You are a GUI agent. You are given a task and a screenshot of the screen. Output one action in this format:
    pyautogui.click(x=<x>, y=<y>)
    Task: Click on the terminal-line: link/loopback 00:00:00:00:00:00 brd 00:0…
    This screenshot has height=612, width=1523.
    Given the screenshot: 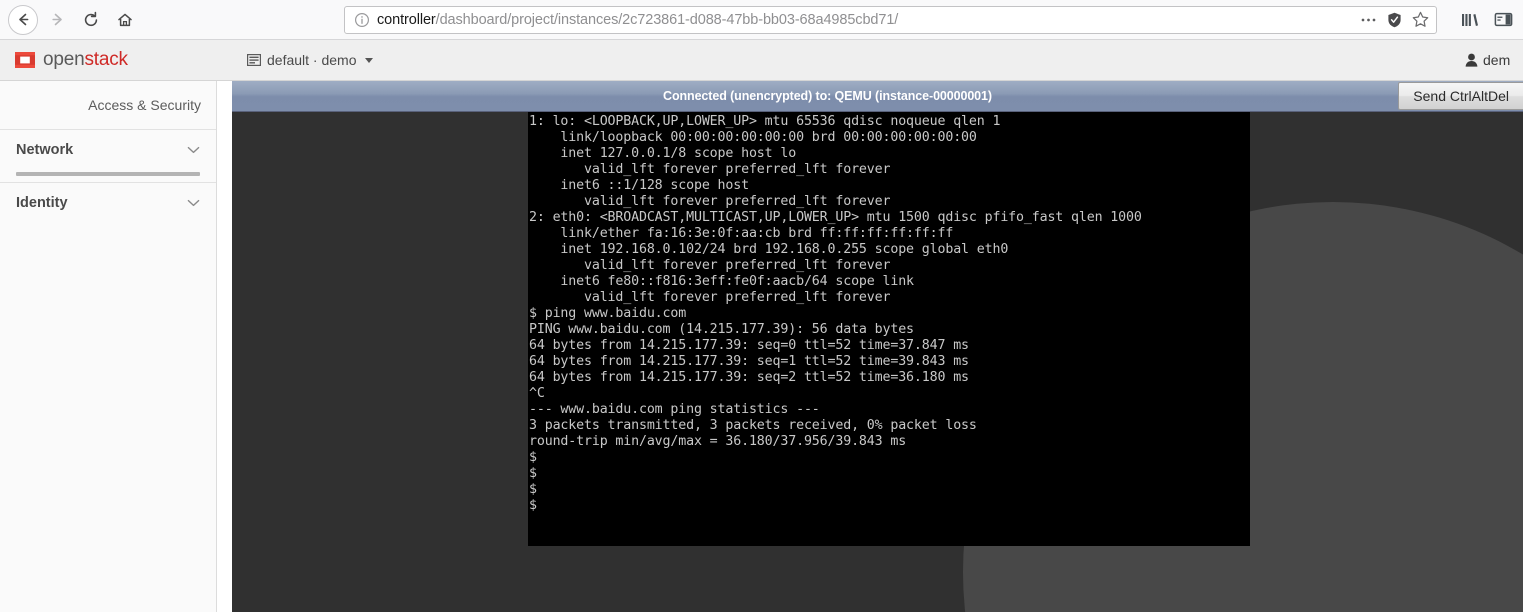 What is the action you would take?
    pyautogui.click(x=753, y=137)
    